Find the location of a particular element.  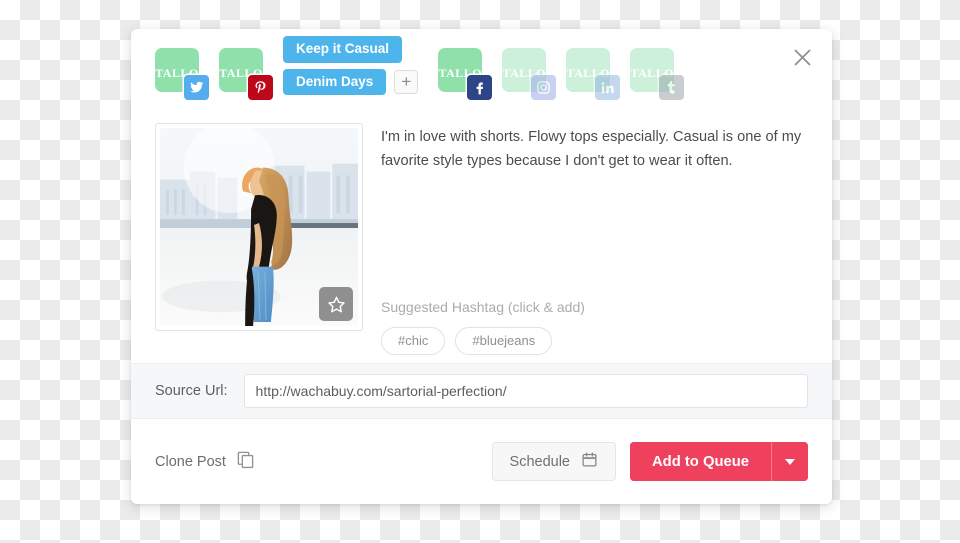

post-image-frame is located at coordinates (259, 227).